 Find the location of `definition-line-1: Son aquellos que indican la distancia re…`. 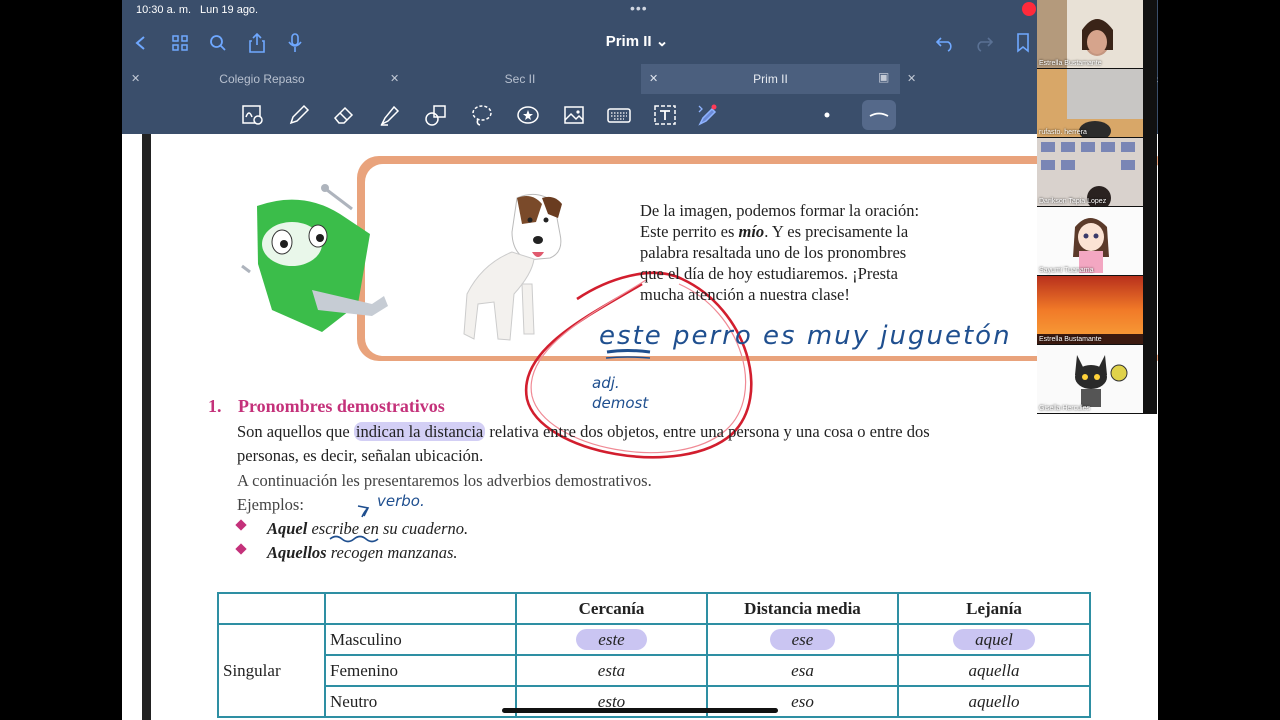

definition-line-1: Son aquellos que indican la distancia re… is located at coordinates (583, 431).